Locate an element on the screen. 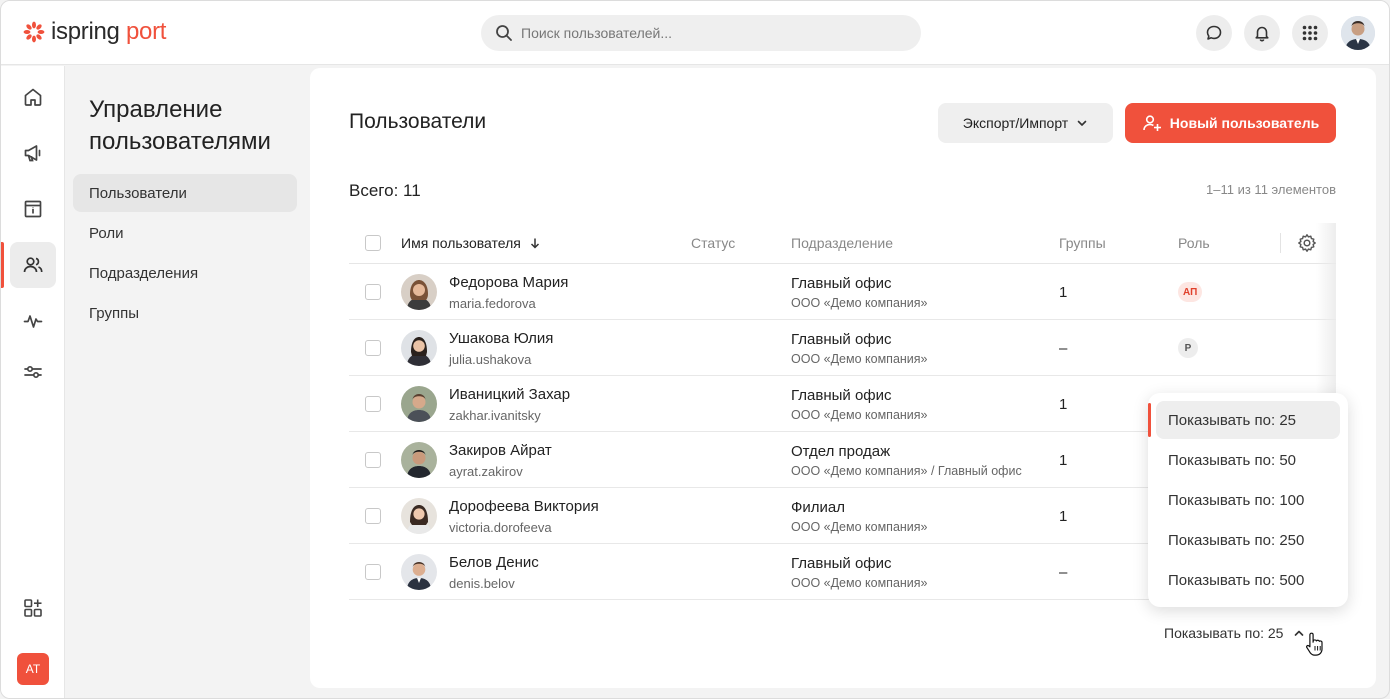 The width and height of the screenshot is (1390, 699). sidebar-item-departments: Подразделения is located at coordinates (185, 273).